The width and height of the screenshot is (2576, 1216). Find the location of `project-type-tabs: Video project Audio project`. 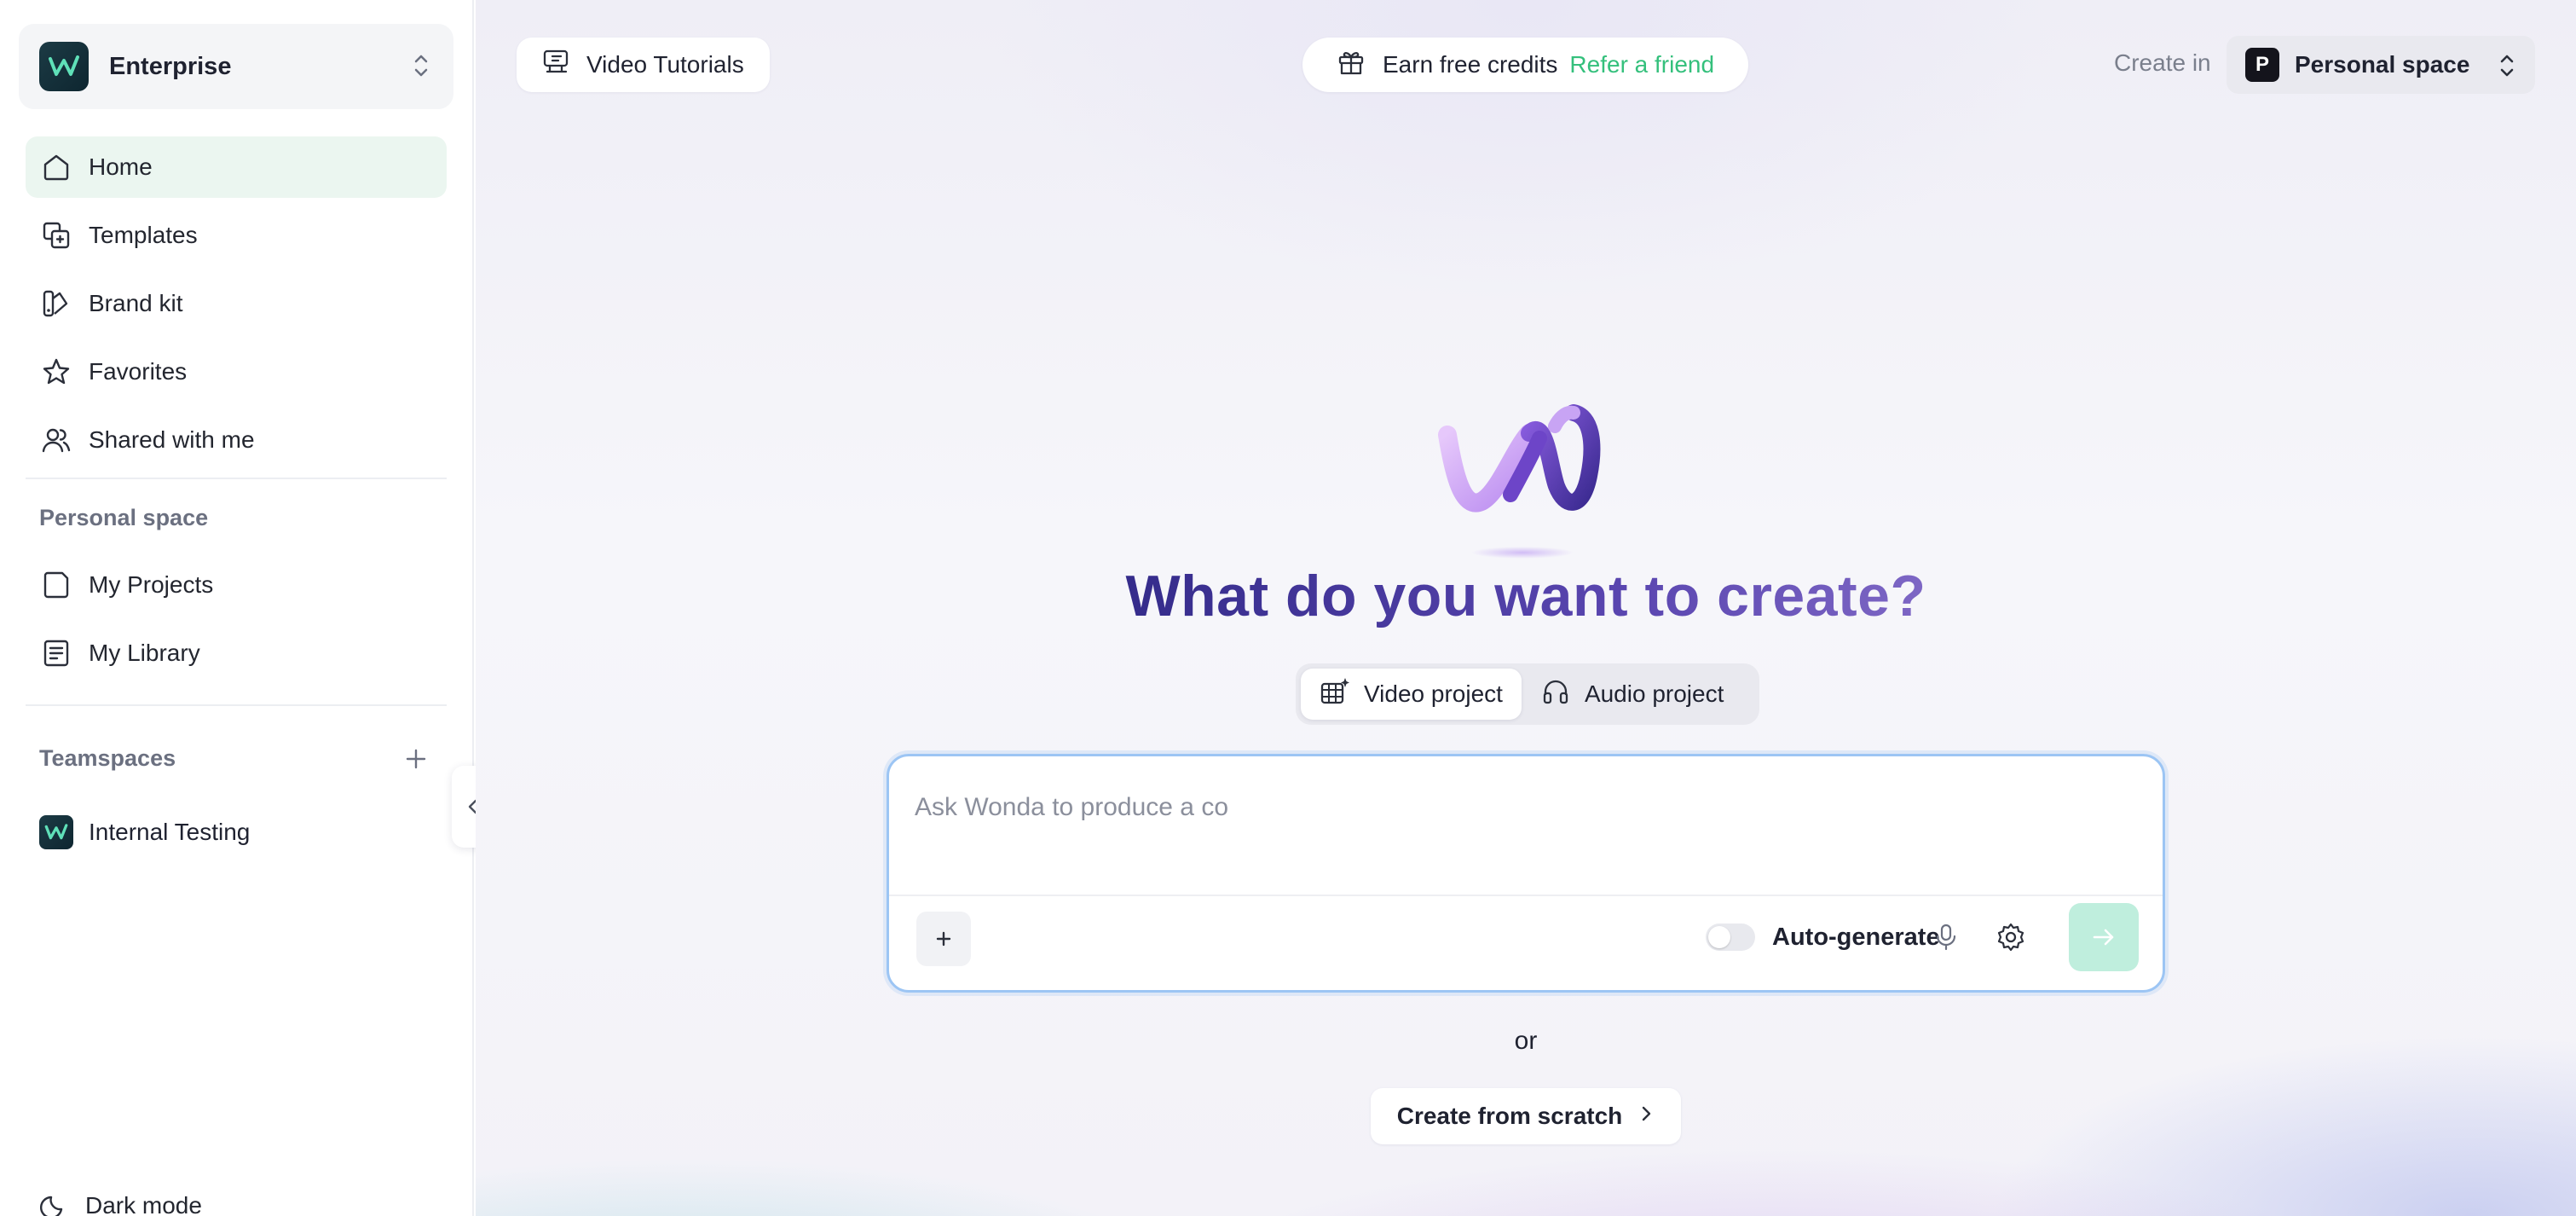

project-type-tabs: Video project Audio project is located at coordinates (1527, 694).